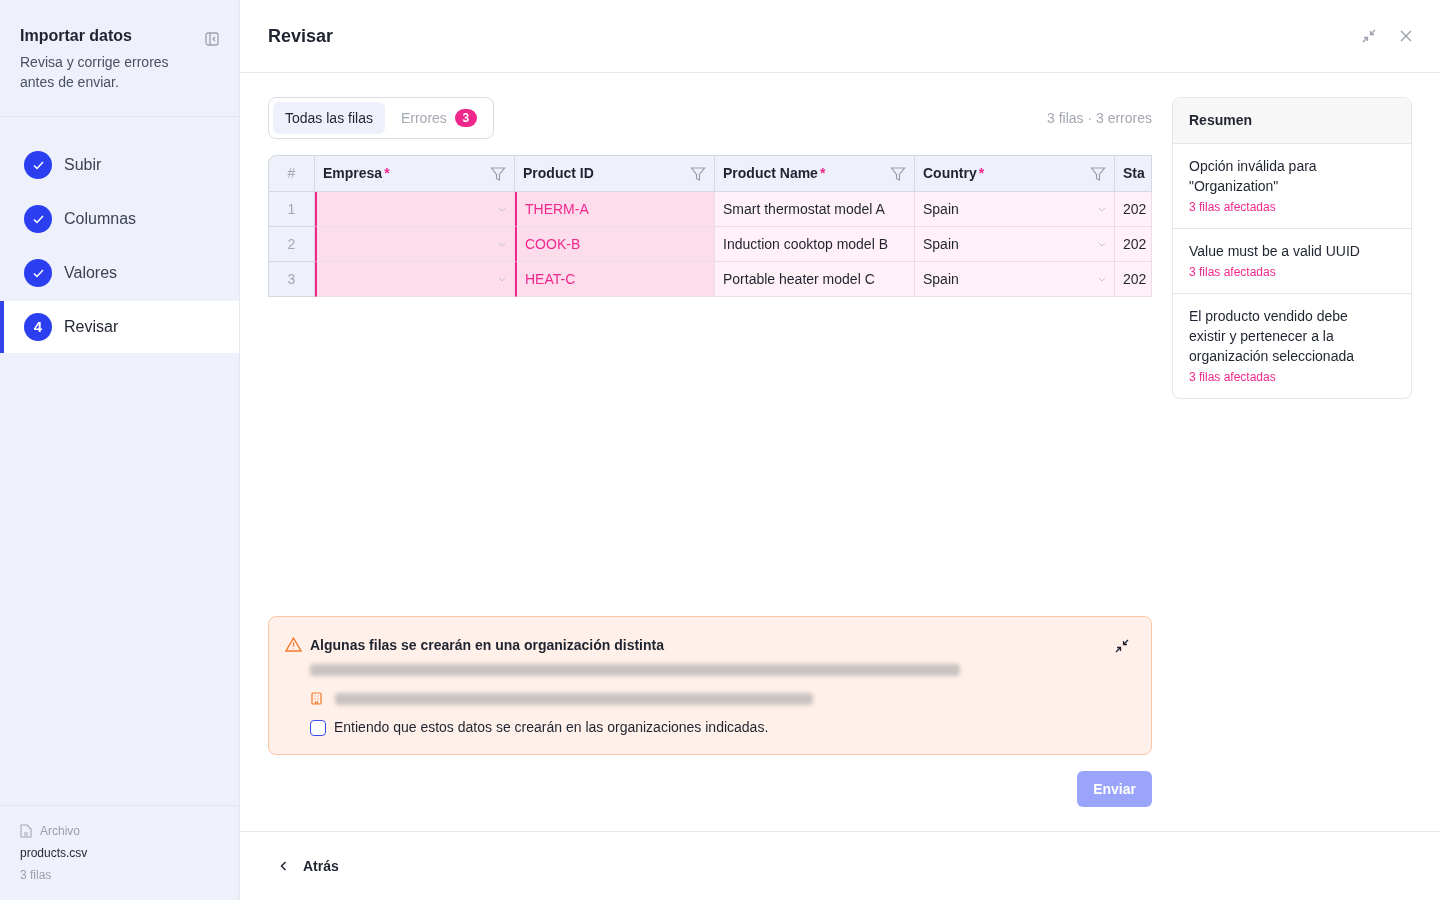 This screenshot has width=1440, height=900. What do you see at coordinates (1015, 173) in the screenshot?
I see `column-header: Country*` at bounding box center [1015, 173].